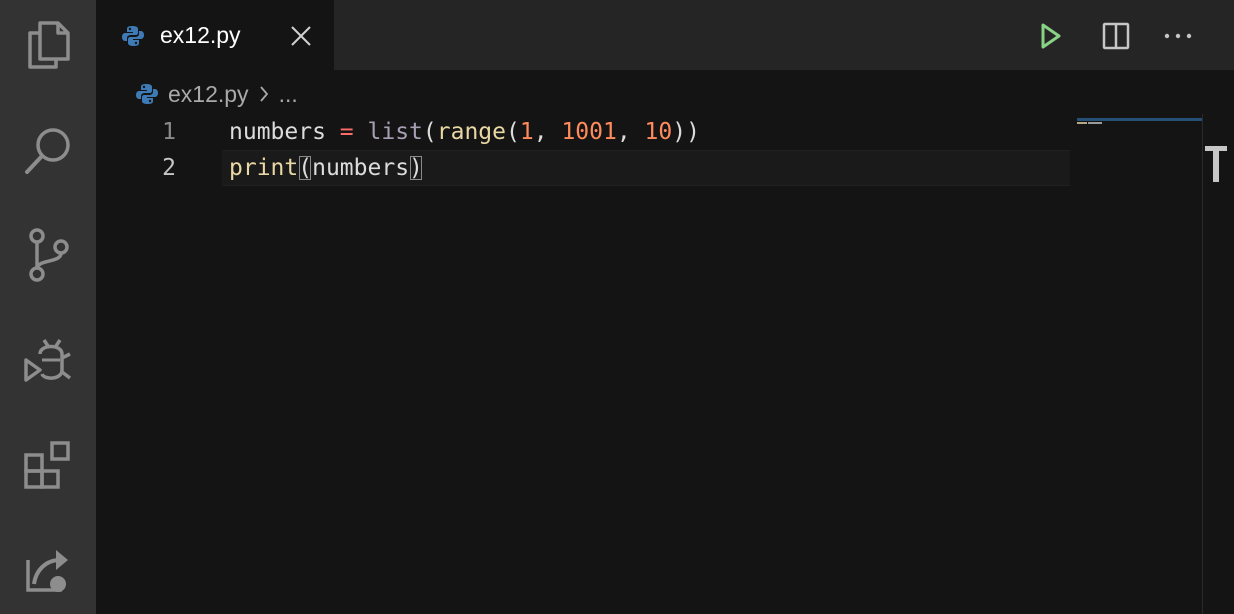  I want to click on activity-bar, so click(48, 307).